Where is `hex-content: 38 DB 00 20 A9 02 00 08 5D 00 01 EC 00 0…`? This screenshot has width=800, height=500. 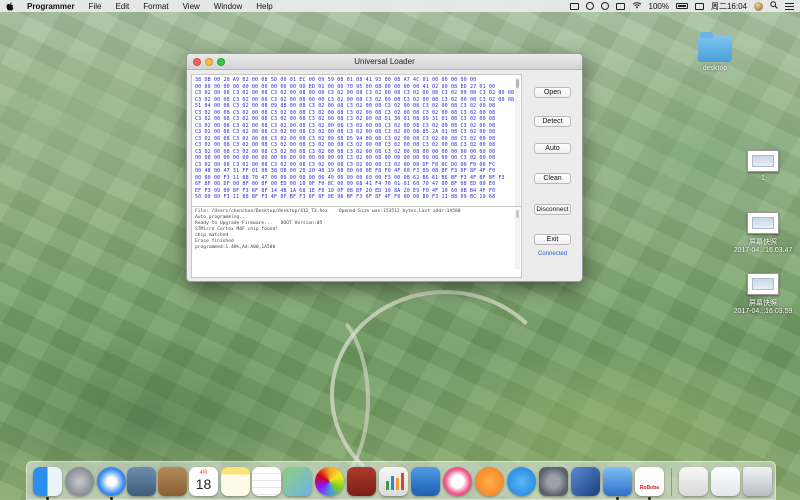
hex-content: 38 DB 00 20 A9 02 00 08 5D 00 01 EC 00 0… is located at coordinates (355, 139).